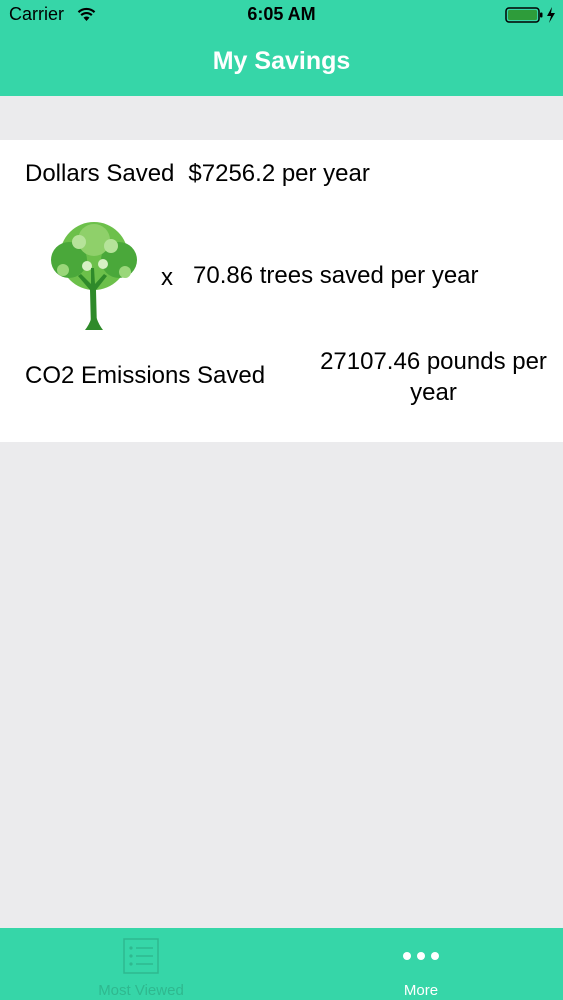 The width and height of the screenshot is (563, 1000). What do you see at coordinates (281, 964) in the screenshot?
I see `tab-bar: Most Viewed More` at bounding box center [281, 964].